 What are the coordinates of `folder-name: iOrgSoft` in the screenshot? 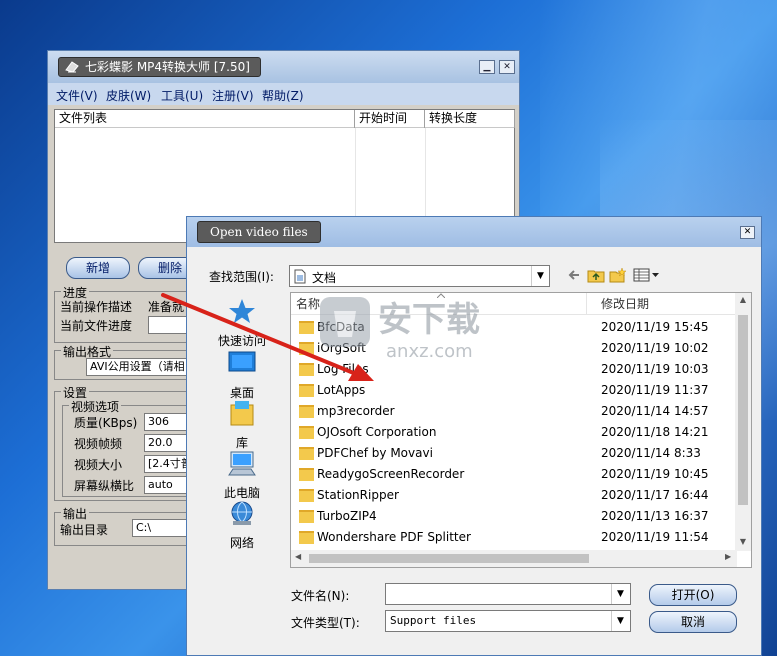 It's located at (341, 348).